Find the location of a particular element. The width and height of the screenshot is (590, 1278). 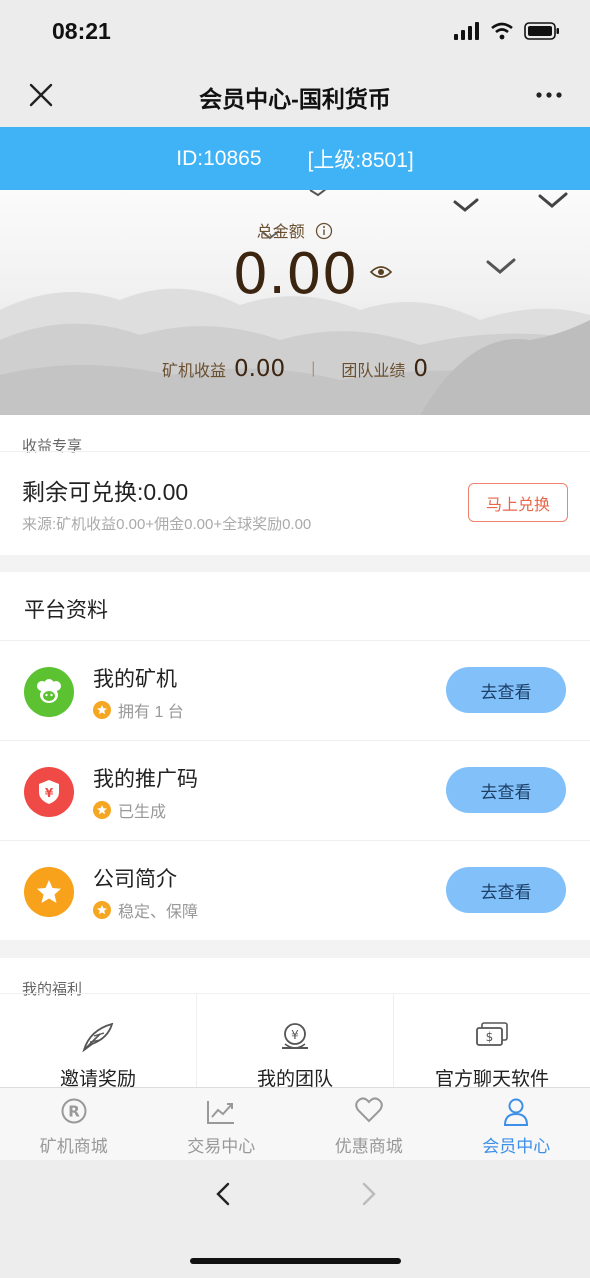

tab-label: 交易中心 is located at coordinates (221, 1146).